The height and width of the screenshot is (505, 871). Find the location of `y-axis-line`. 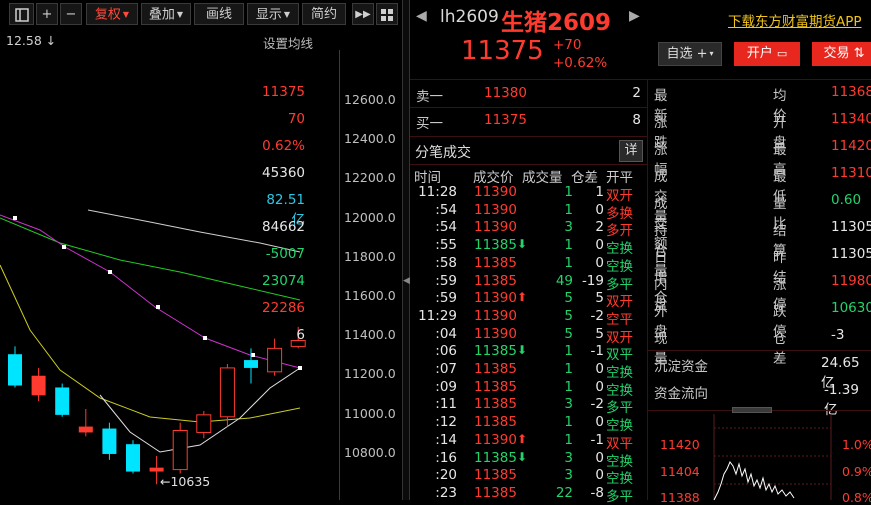

y-axis-line is located at coordinates (339, 275).